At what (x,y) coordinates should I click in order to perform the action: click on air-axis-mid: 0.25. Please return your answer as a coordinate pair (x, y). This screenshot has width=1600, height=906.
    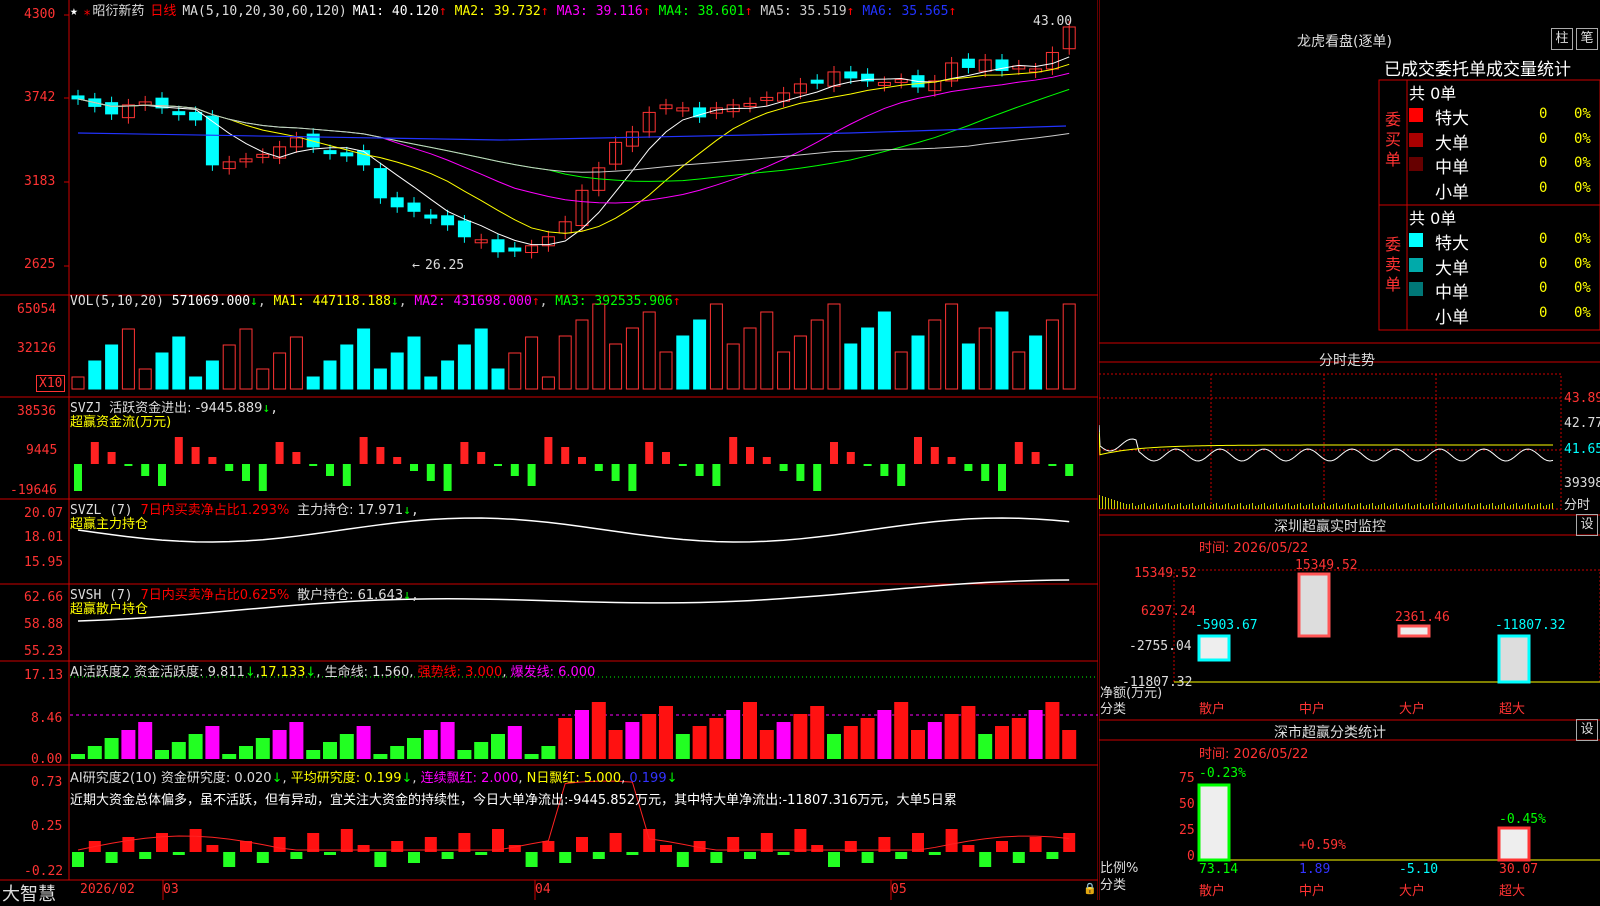
    Looking at the image, I should click on (47, 826).